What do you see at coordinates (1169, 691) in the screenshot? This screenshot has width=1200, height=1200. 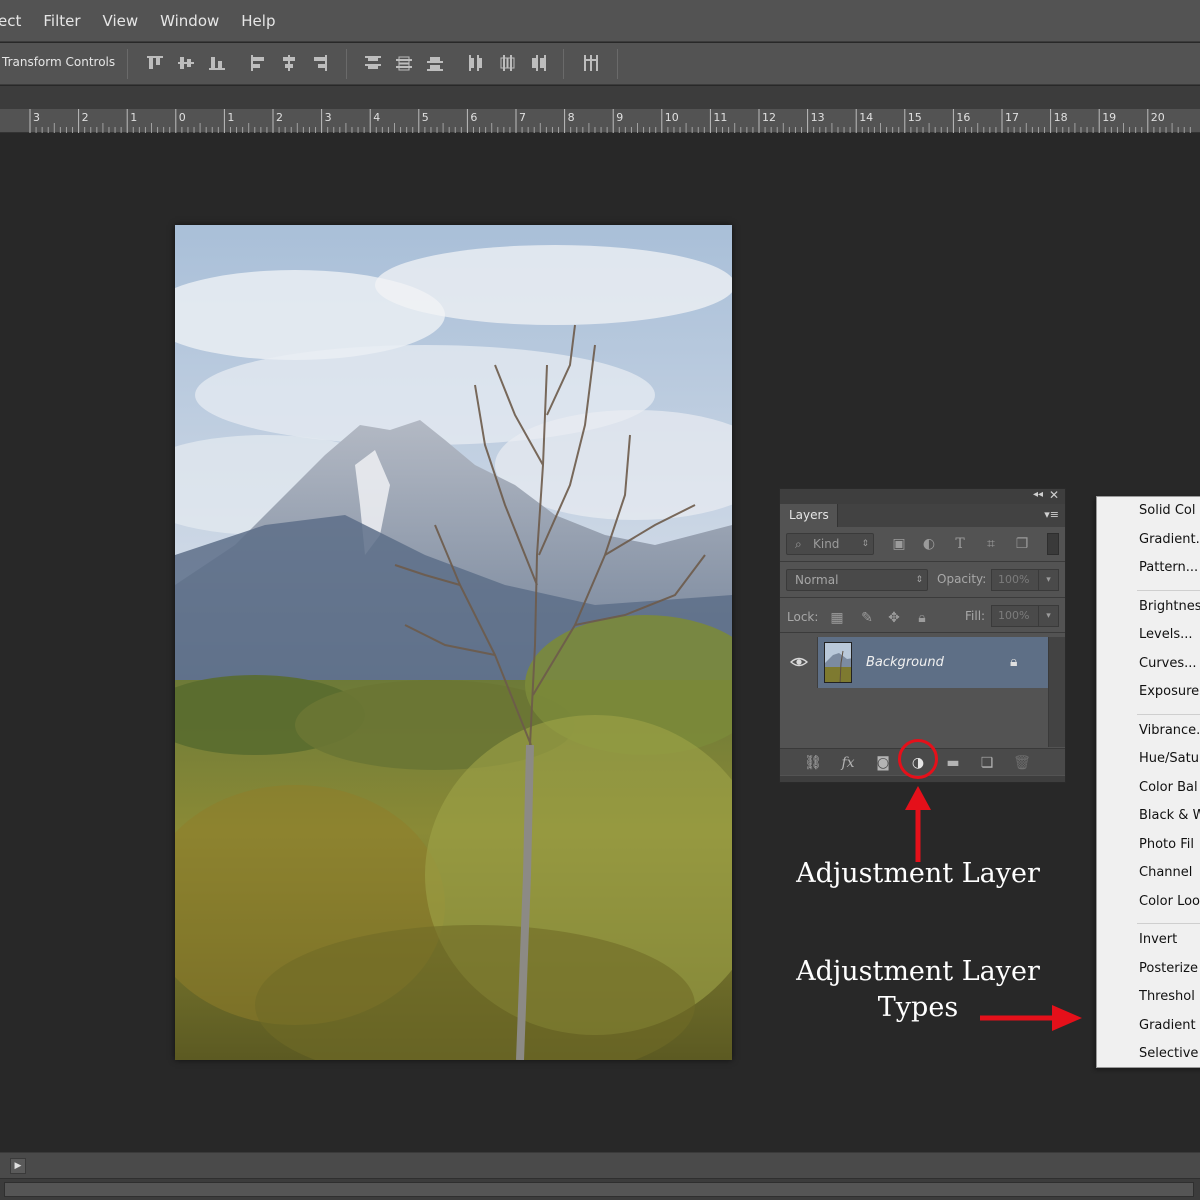 I see `adjustment-menu-item: Exposure` at bounding box center [1169, 691].